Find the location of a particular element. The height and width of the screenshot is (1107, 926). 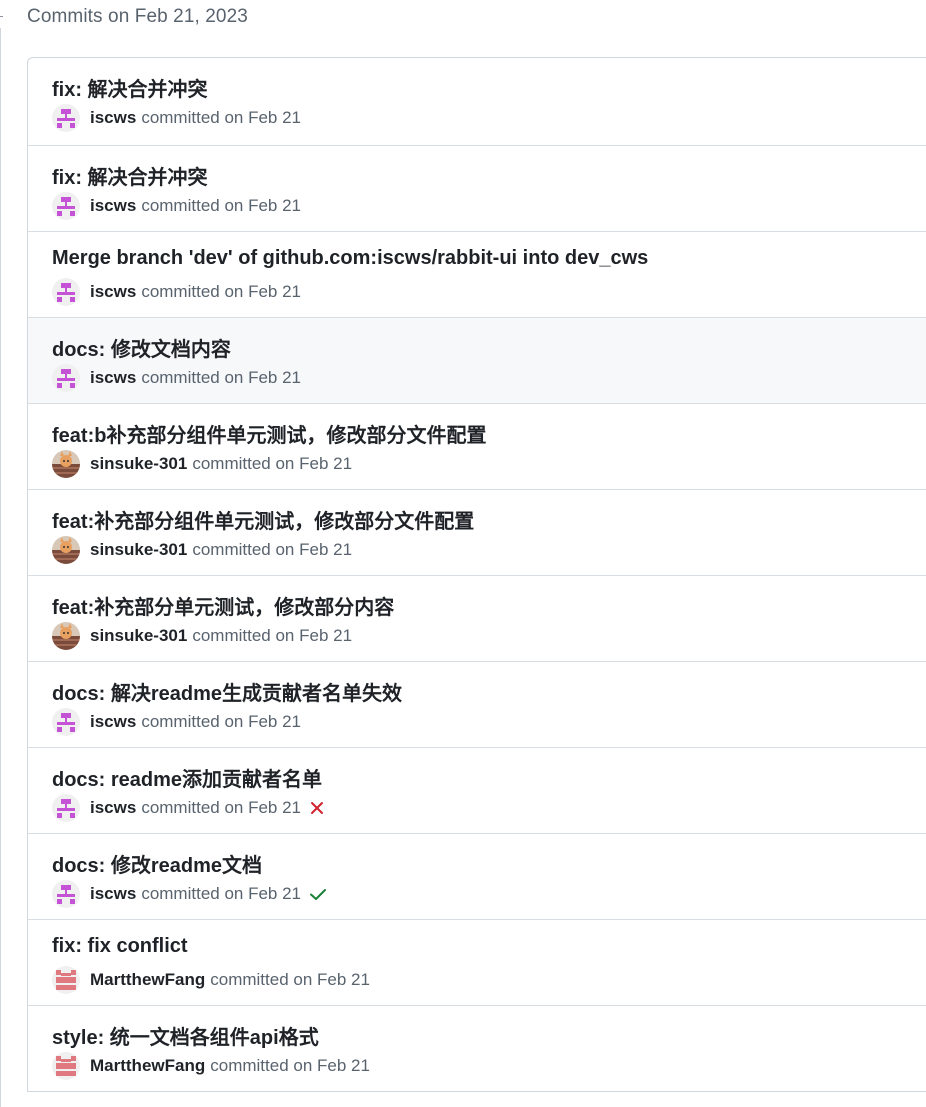

commit-title-link: feat:补充部分组件单元测试，修改部分文件配置 is located at coordinates (263, 519).